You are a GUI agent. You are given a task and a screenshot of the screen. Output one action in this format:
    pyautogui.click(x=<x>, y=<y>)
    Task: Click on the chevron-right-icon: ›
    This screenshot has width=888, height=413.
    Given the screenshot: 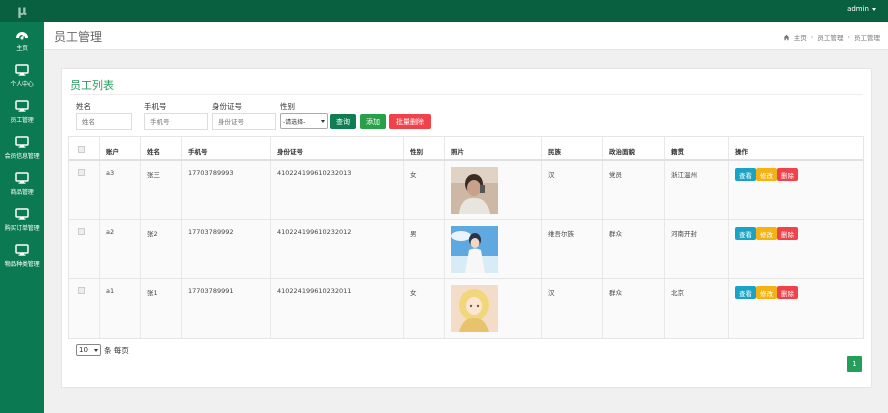 What is the action you would take?
    pyautogui.click(x=848, y=37)
    